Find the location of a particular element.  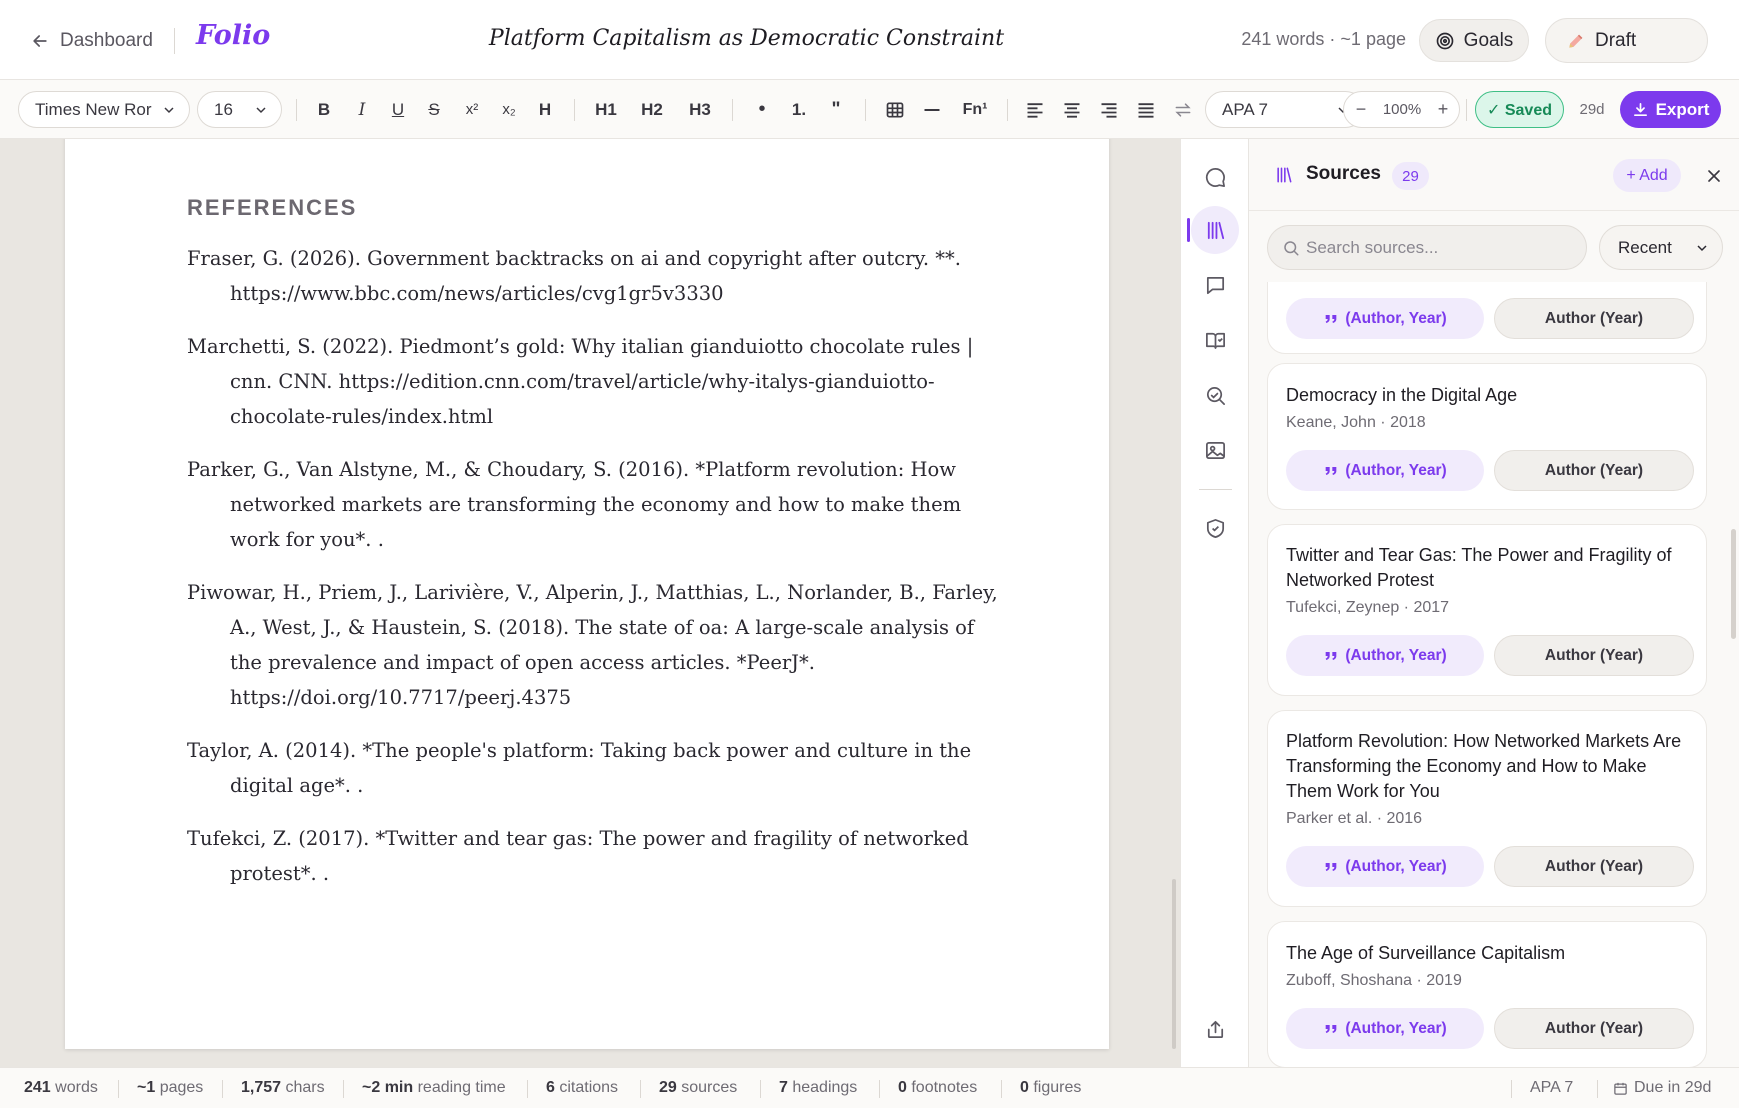

highlight-button: H is located at coordinates (545, 109).